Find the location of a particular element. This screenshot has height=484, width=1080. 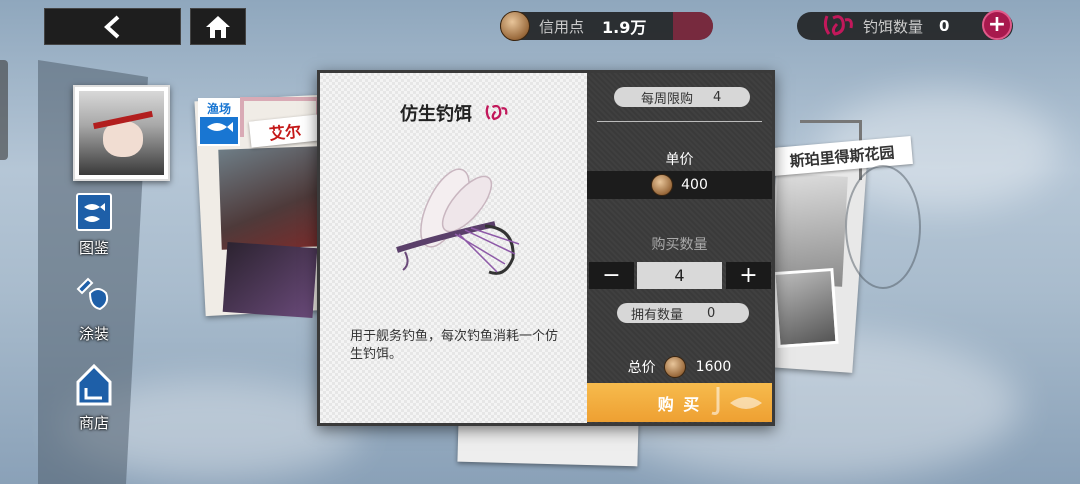

commander-avatar is located at coordinates (121, 133).